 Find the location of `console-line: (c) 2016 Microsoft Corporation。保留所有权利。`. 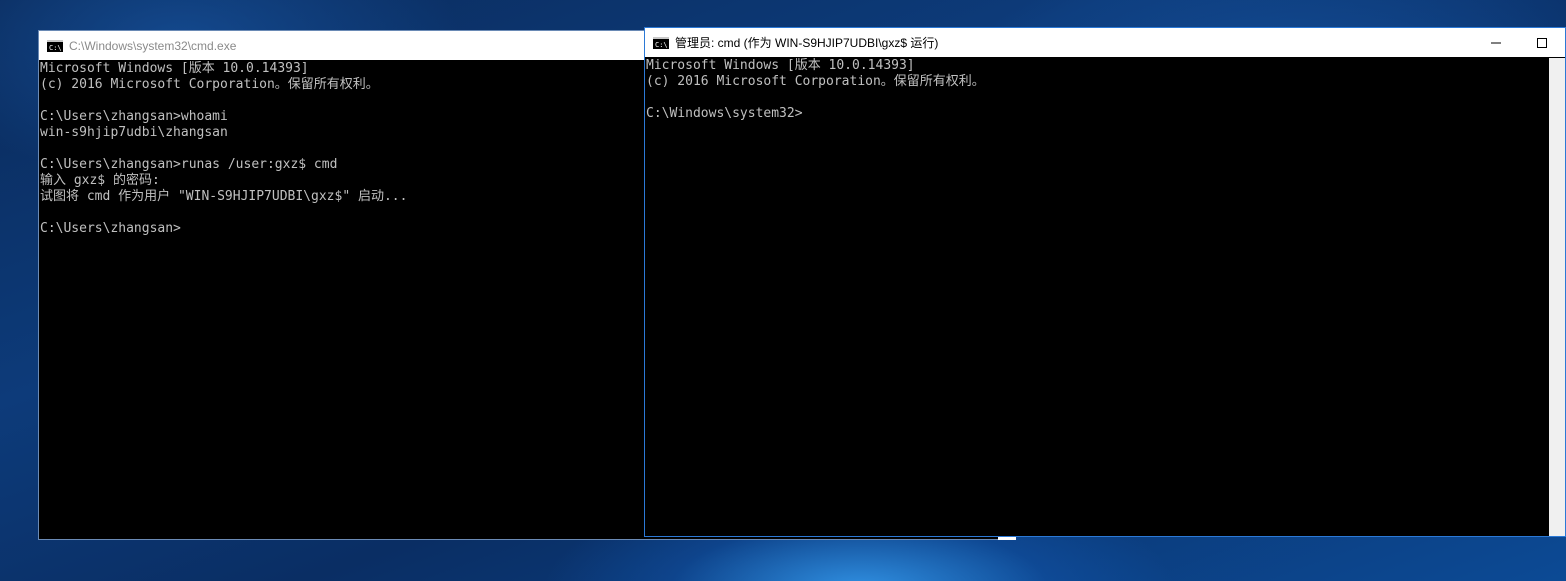

console-line: (c) 2016 Microsoft Corporation。保留所有权利。 is located at coordinates (815, 81).